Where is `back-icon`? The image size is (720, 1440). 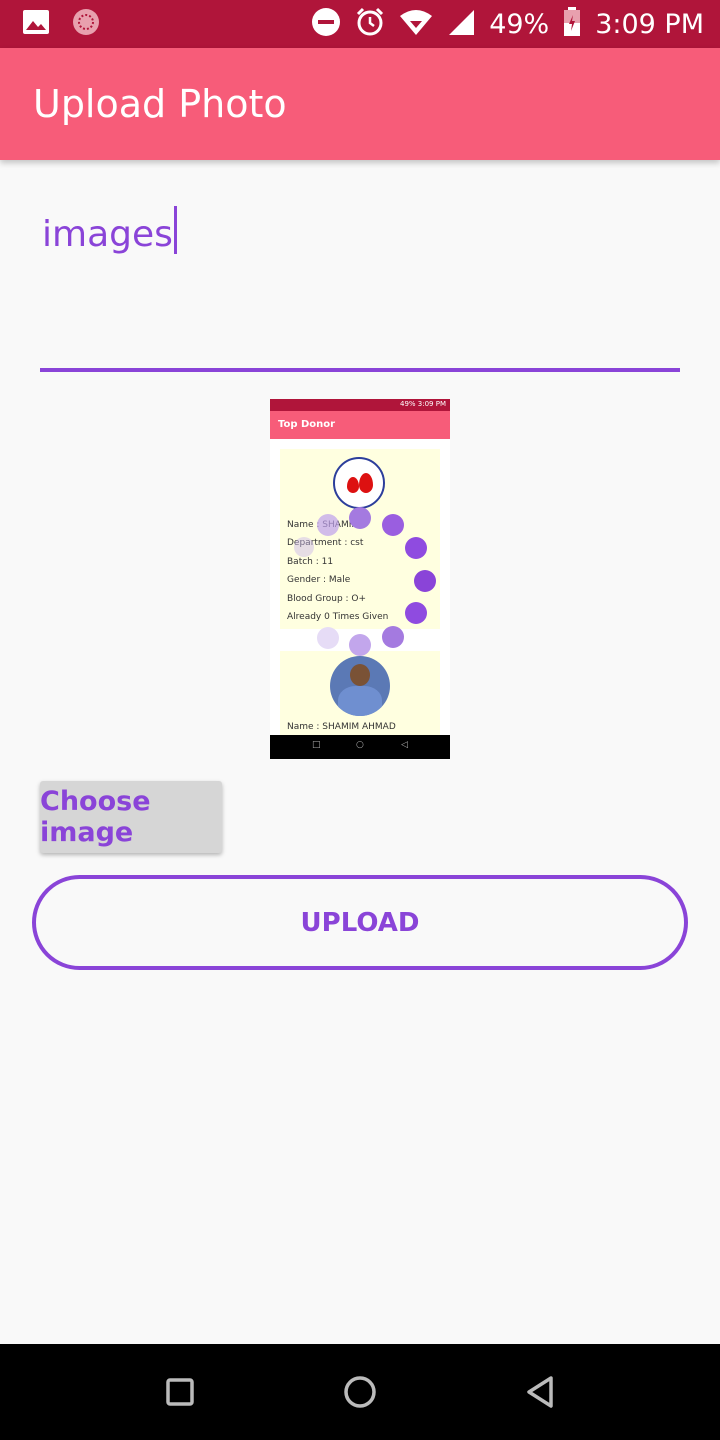 back-icon is located at coordinates (540, 1392).